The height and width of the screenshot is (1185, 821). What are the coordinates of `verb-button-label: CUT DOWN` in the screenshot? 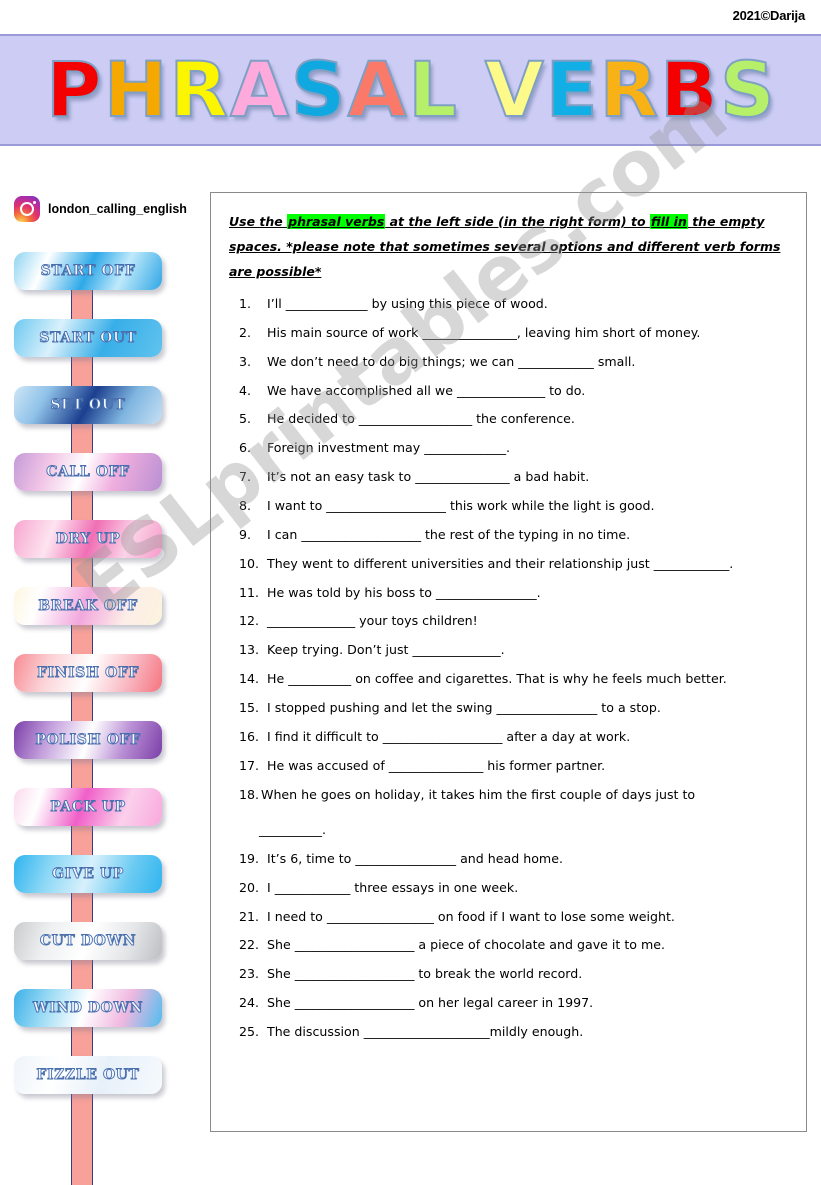 It's located at (88, 941).